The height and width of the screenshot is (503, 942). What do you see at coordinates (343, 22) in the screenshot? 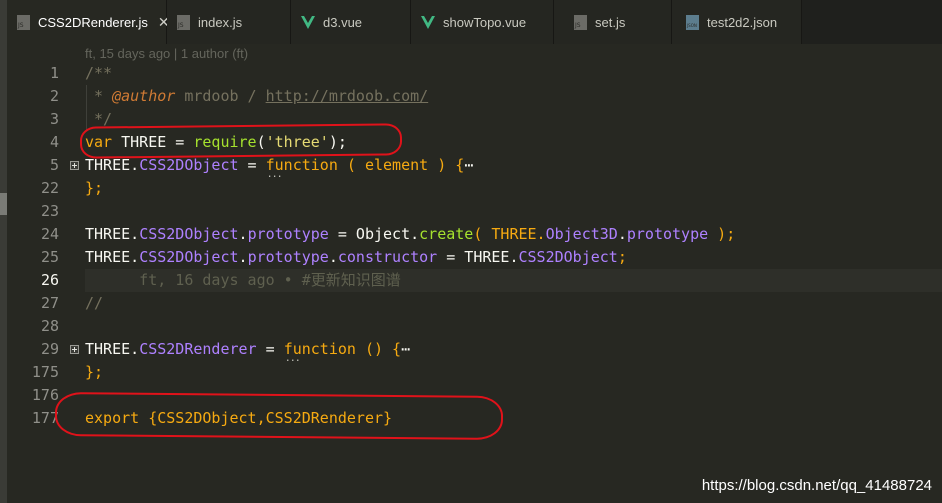
I see `tab-label: d3.vue` at bounding box center [343, 22].